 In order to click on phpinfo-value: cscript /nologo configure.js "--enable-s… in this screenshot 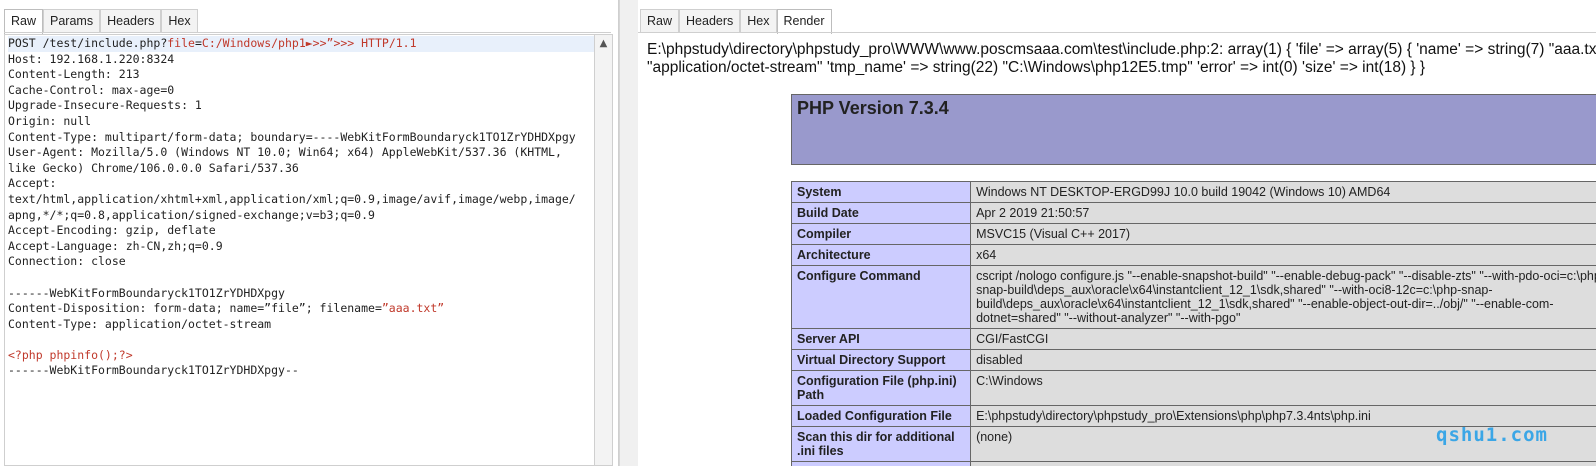, I will do `click(1283, 297)`.